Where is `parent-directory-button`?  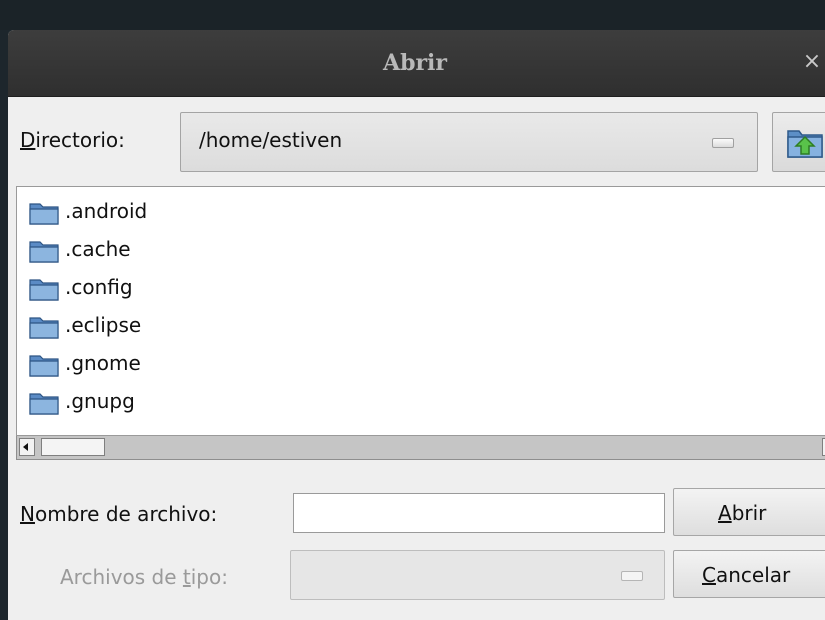
parent-directory-button is located at coordinates (798, 142).